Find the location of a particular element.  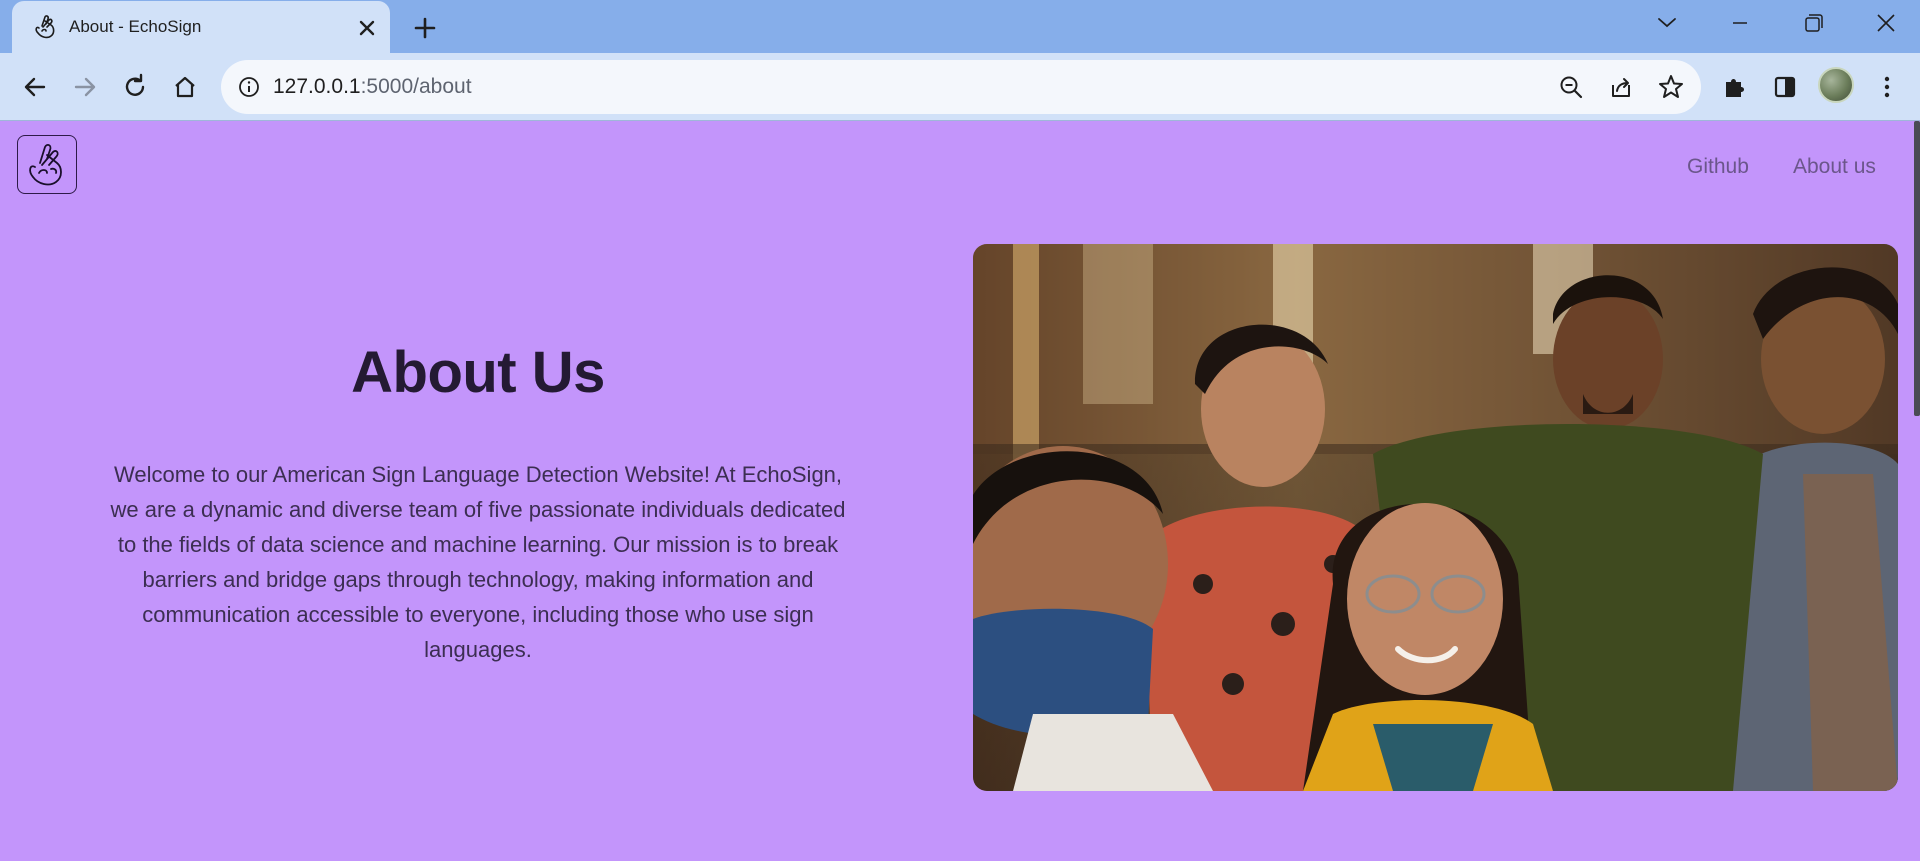

address-bar: 127.0.0.1:5000/about is located at coordinates (961, 87).